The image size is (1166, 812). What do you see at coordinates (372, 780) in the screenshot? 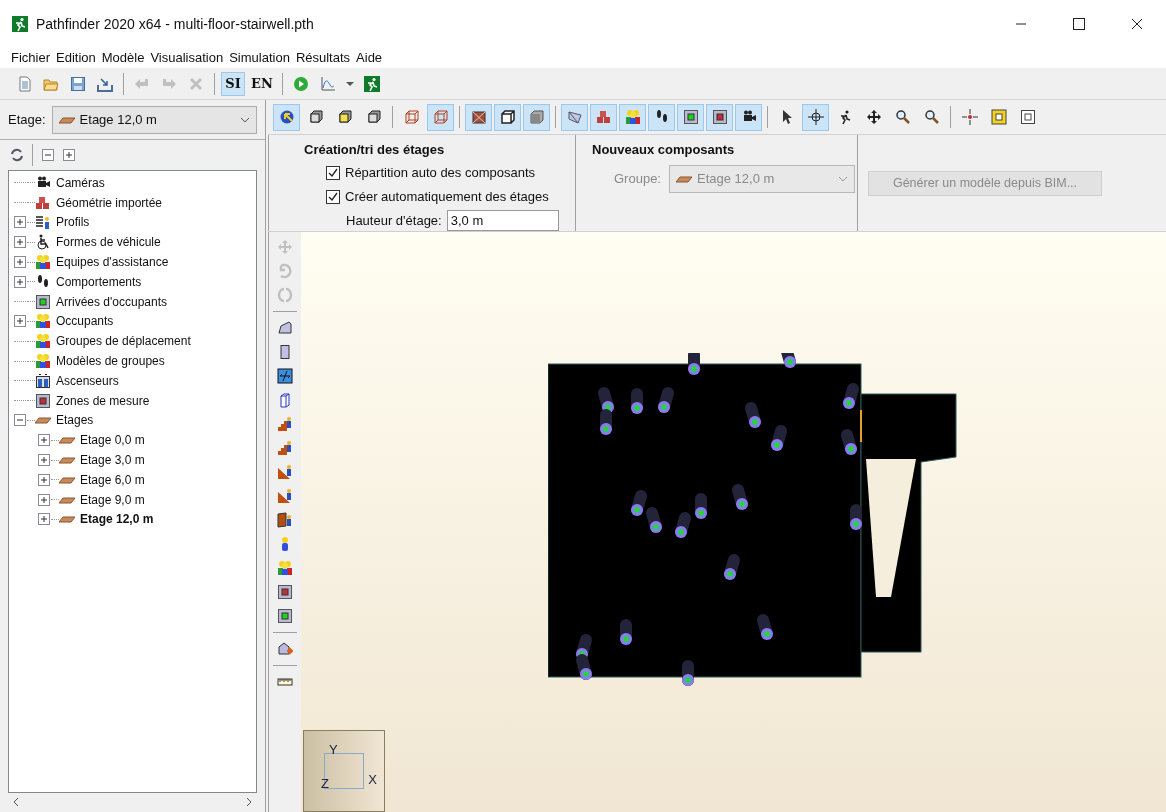
I see `x-axis-label: X` at bounding box center [372, 780].